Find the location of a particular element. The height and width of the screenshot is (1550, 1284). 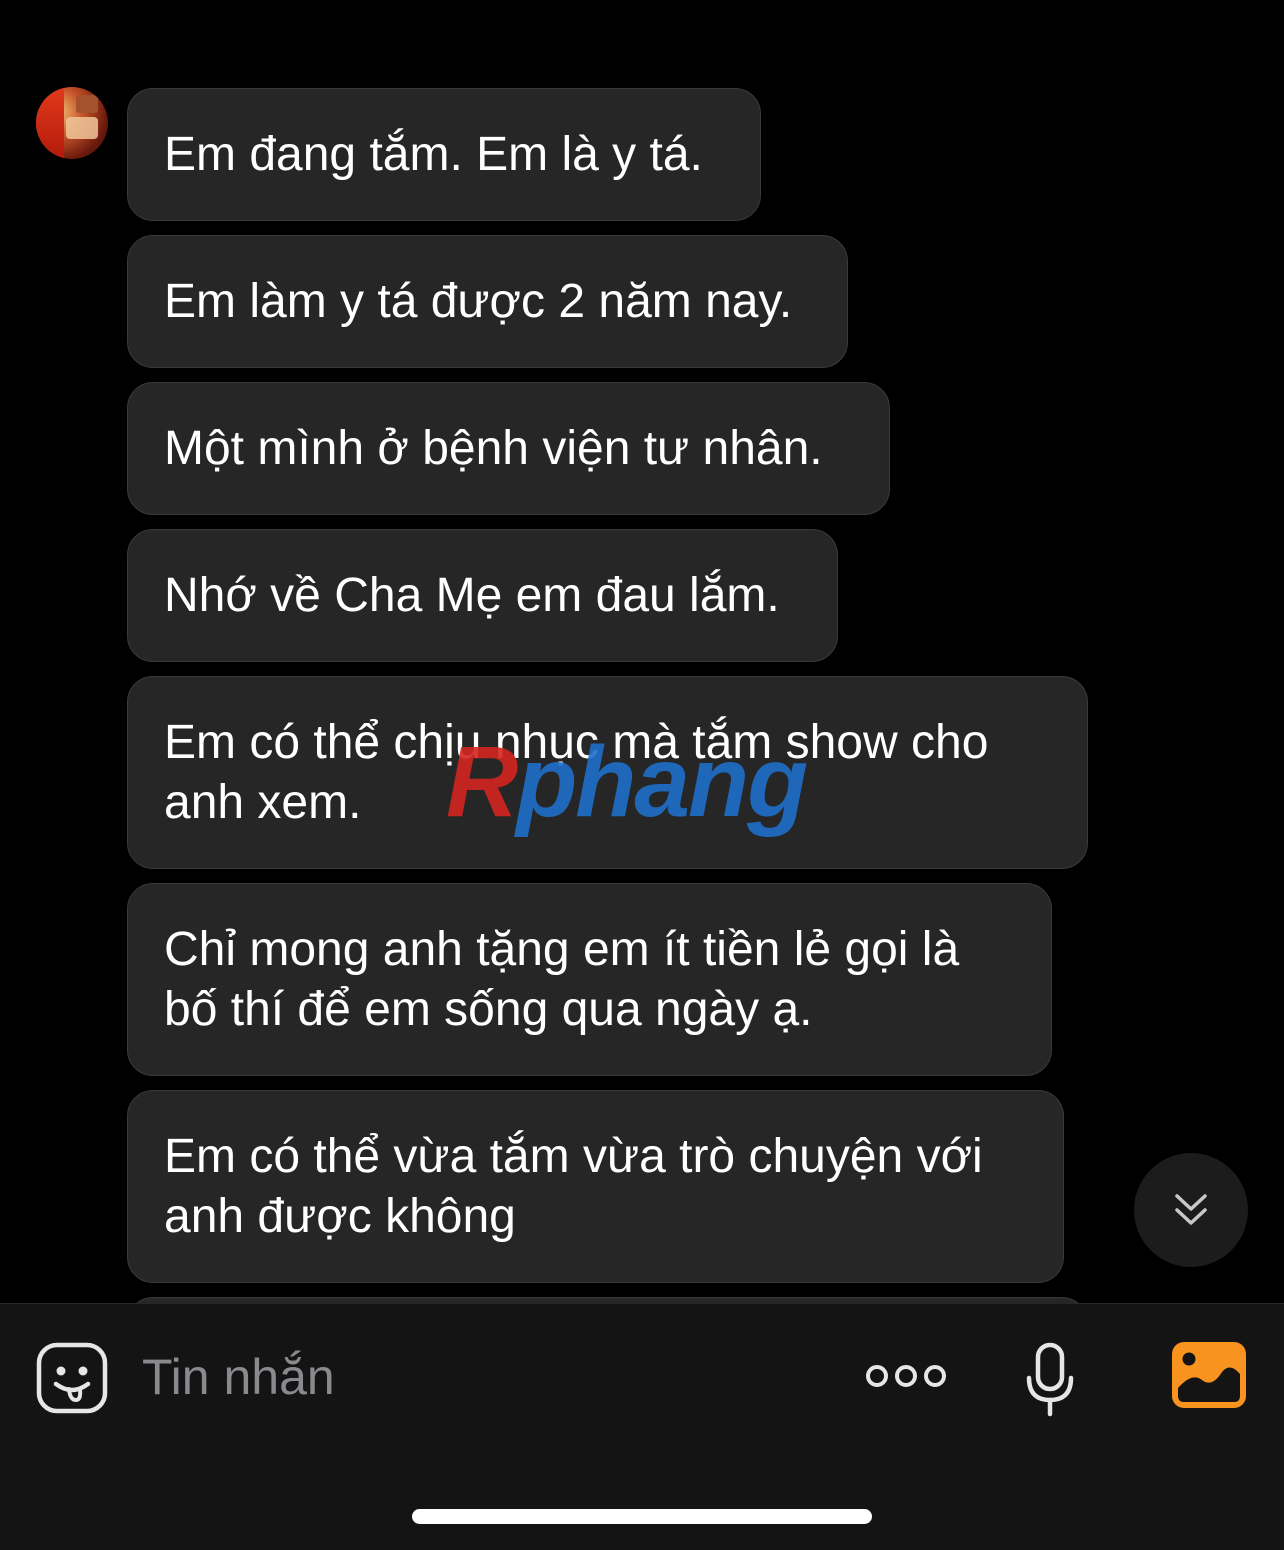

send-image-button is located at coordinates (1209, 1375).